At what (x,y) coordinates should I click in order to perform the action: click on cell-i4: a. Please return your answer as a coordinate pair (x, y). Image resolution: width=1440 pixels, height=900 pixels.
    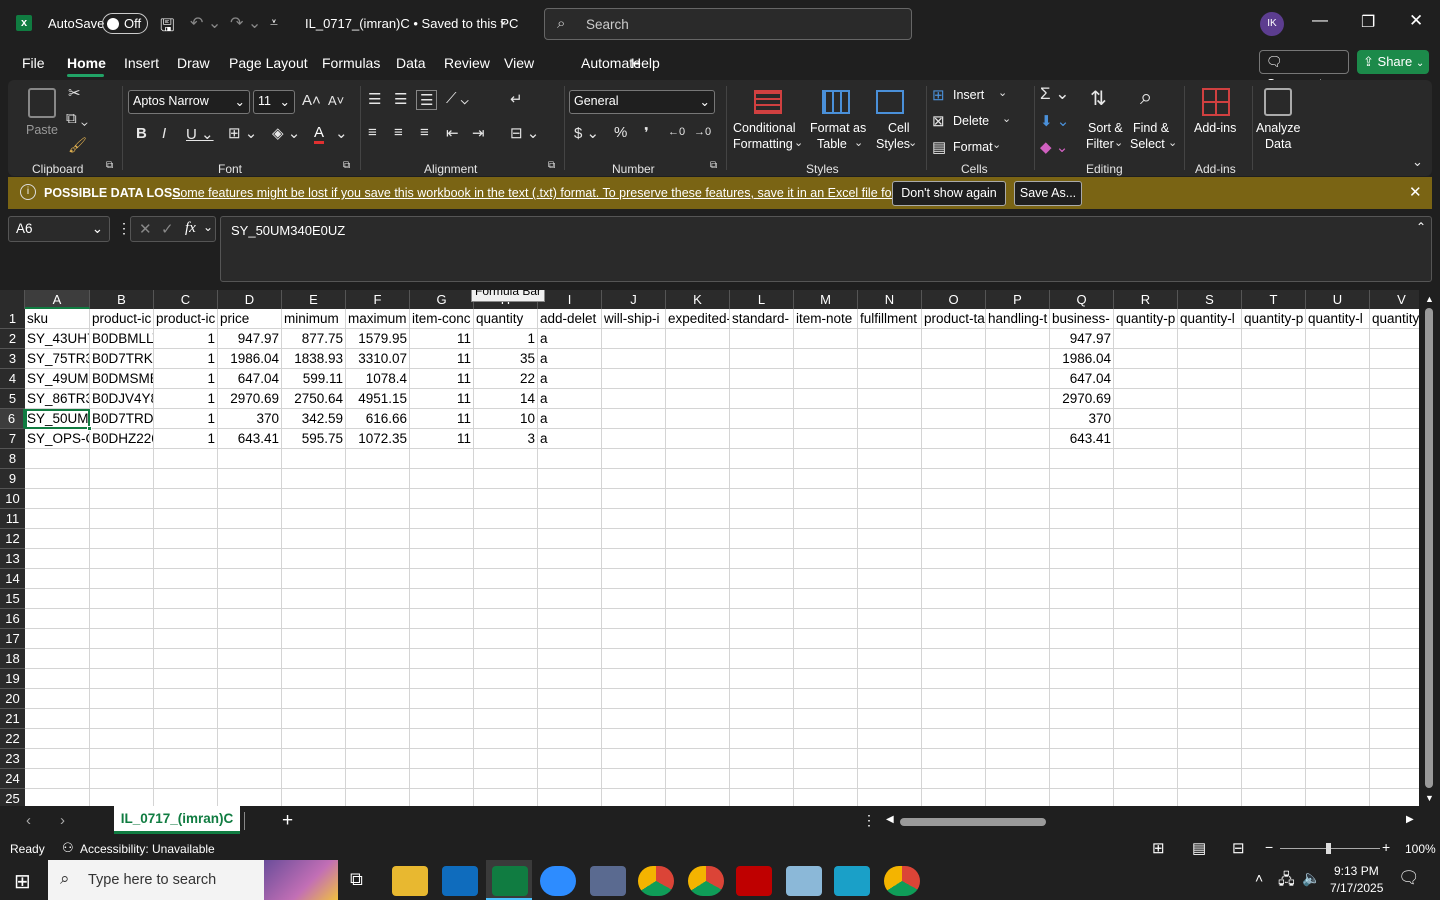
    Looking at the image, I should click on (569, 379).